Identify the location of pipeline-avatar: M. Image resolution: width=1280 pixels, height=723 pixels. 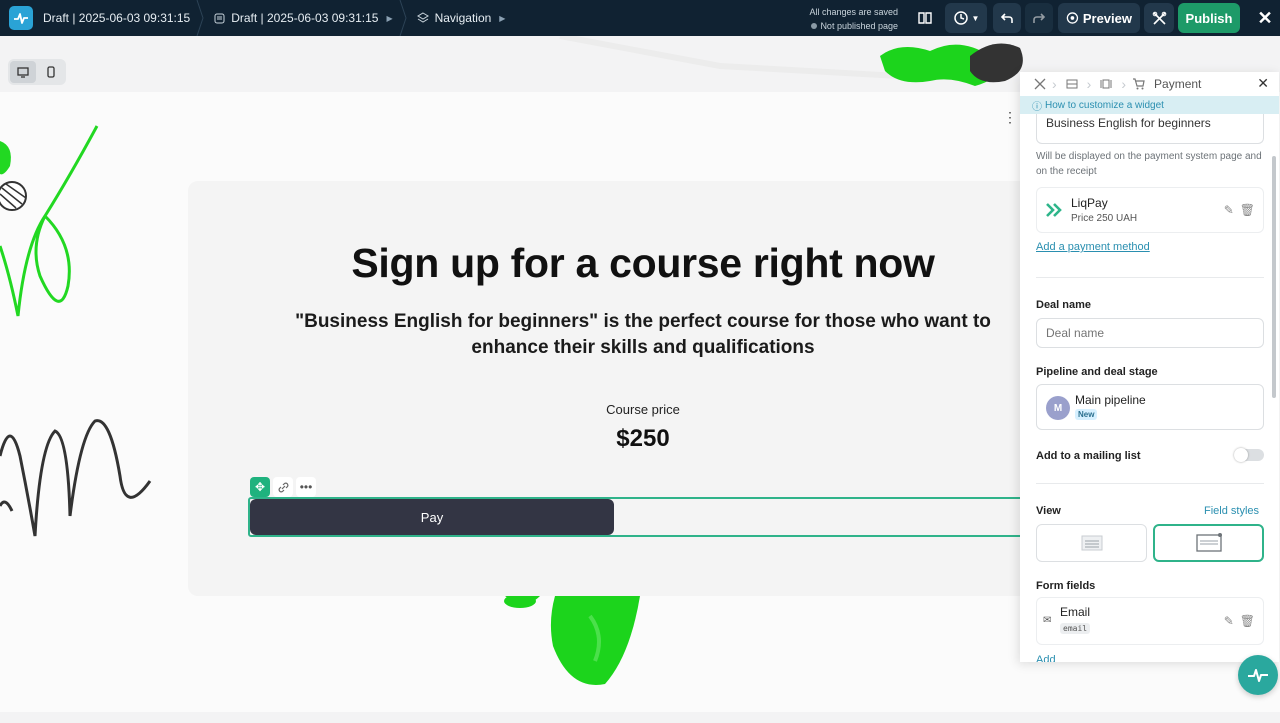
(1058, 408).